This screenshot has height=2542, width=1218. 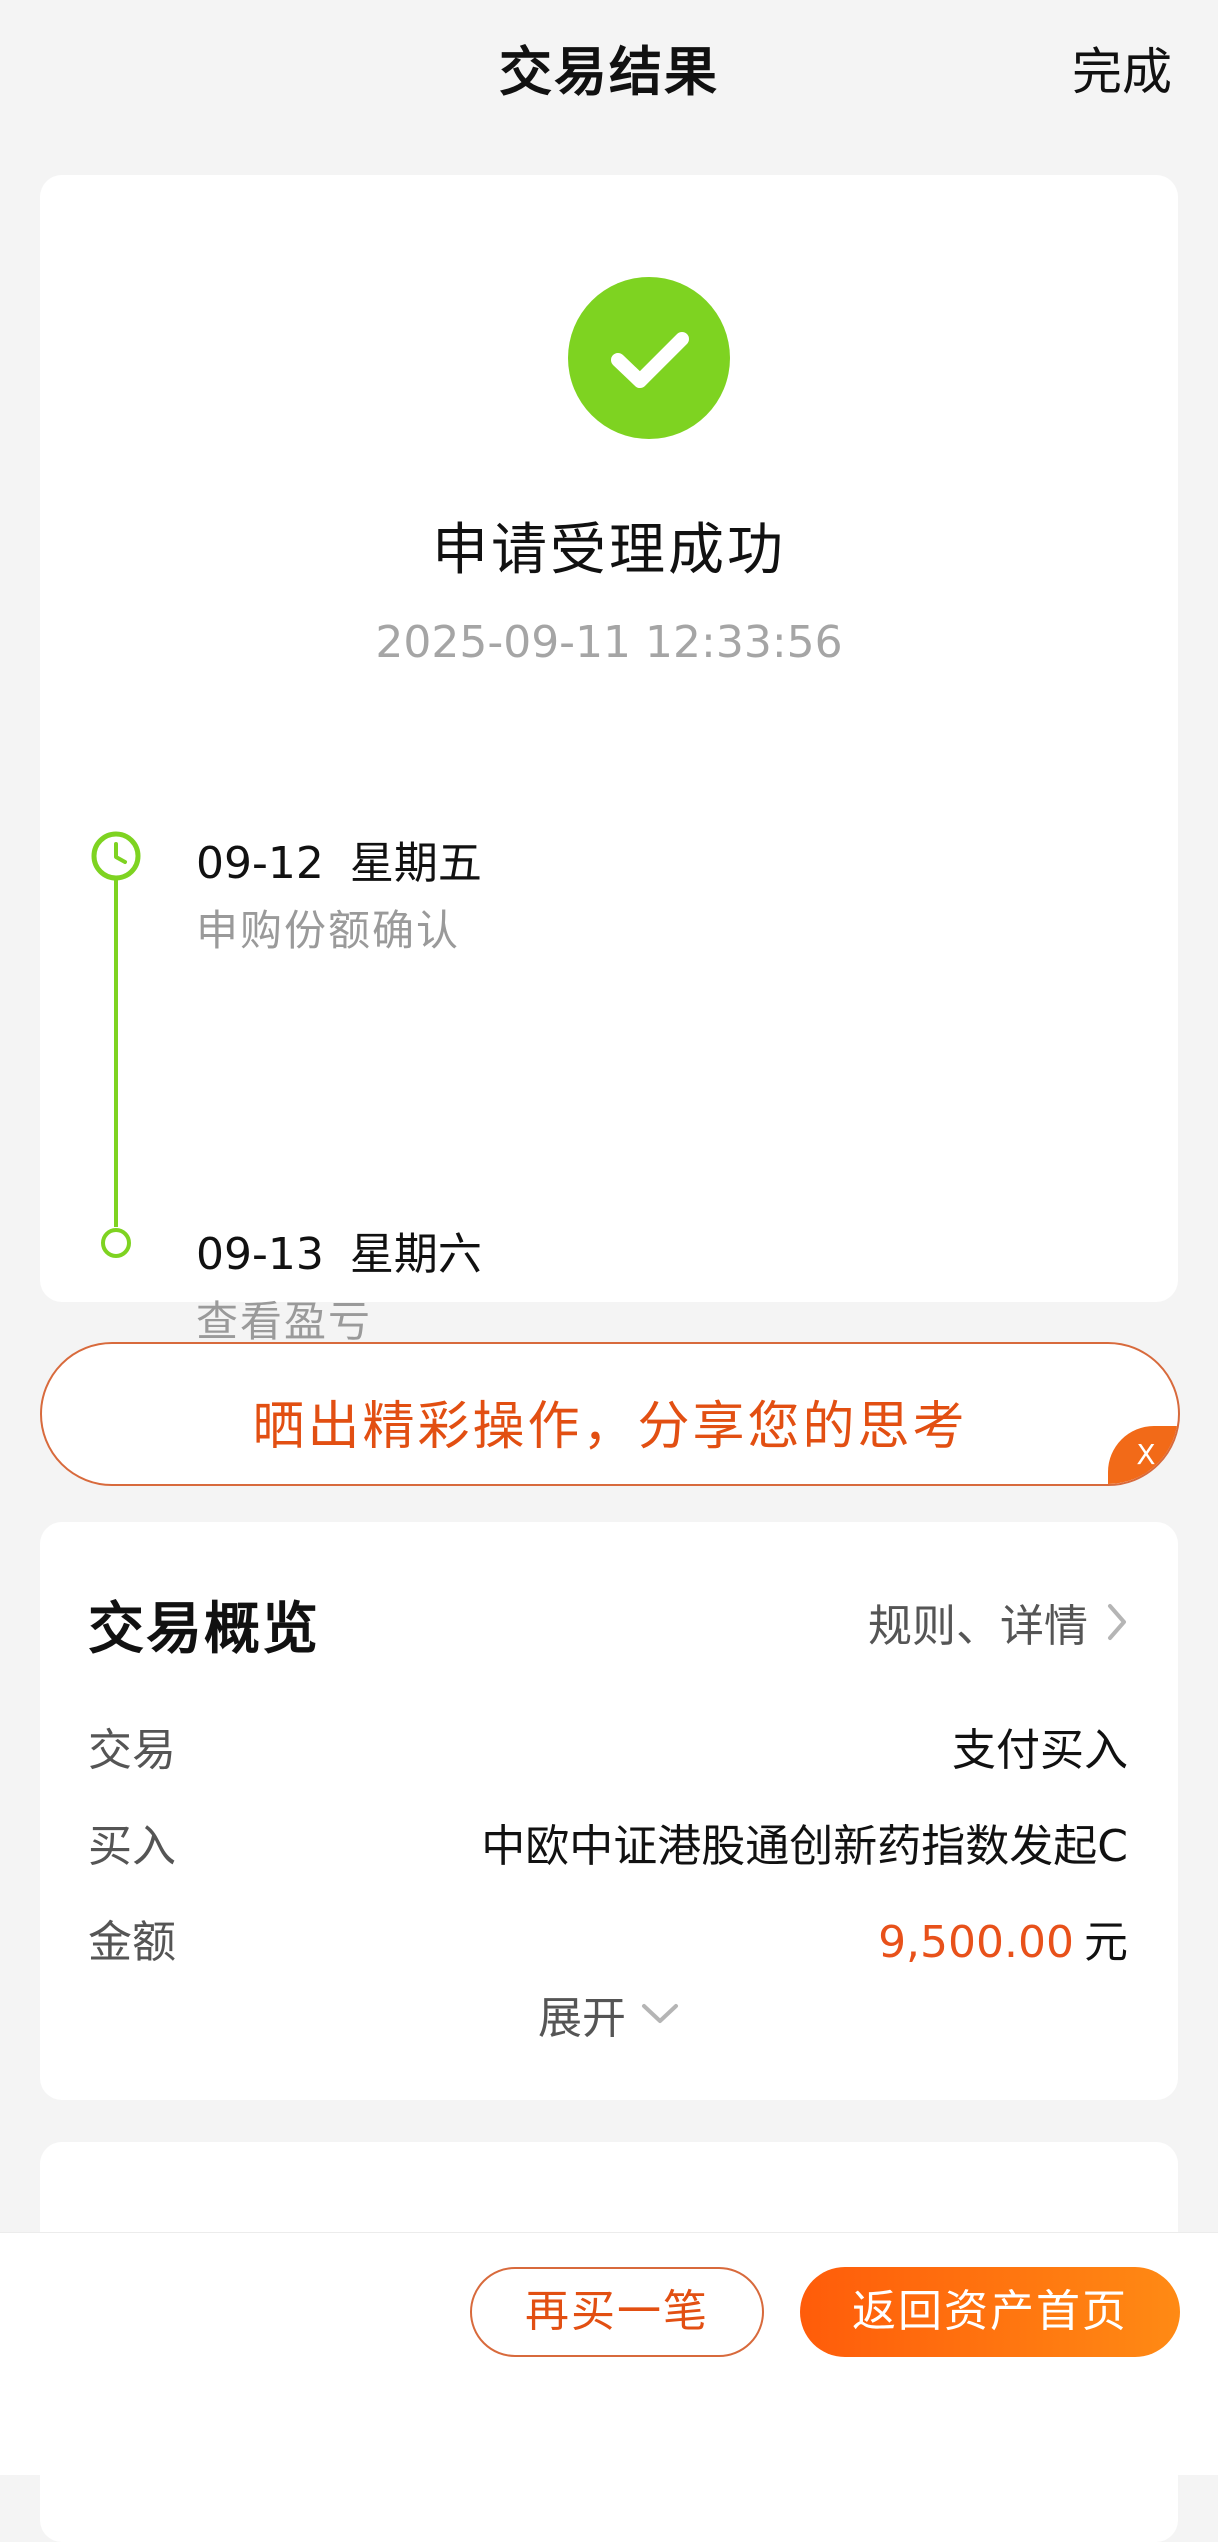 I want to click on expand-label: 展开, so click(x=582, y=2018).